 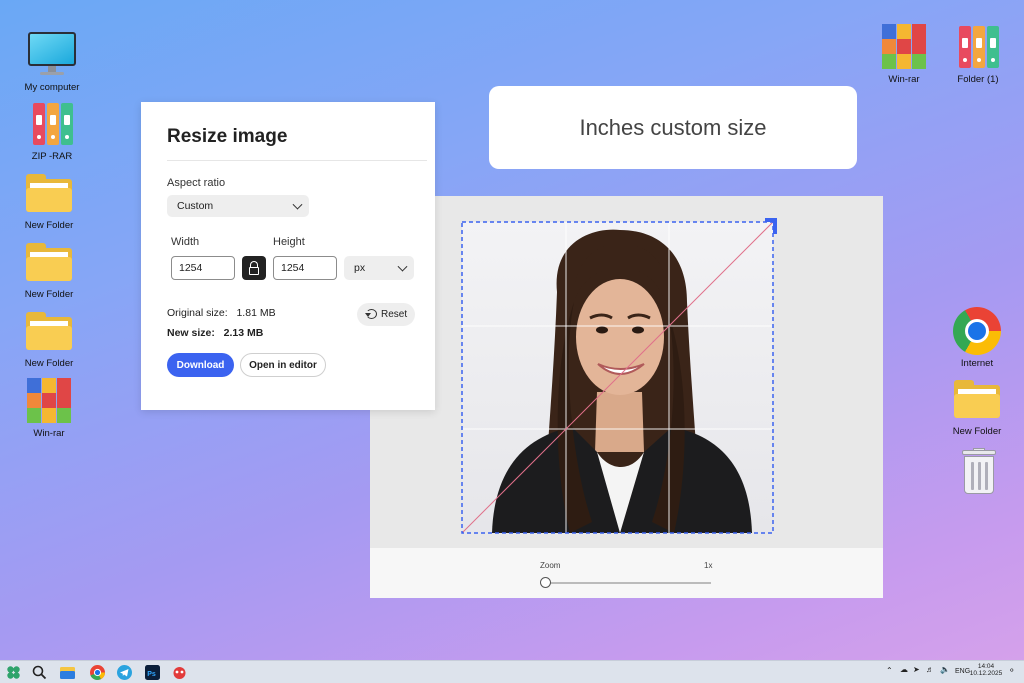 I want to click on clock-time: 14:04, so click(x=986, y=666).